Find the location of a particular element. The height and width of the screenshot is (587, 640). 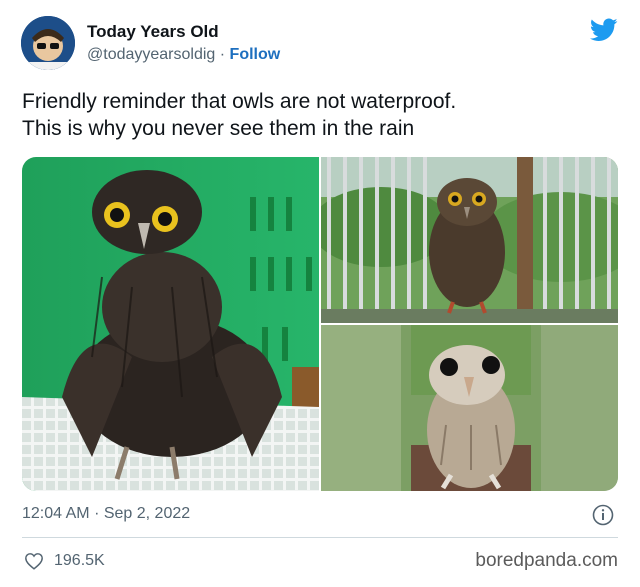

twitter-bird-icon is located at coordinates (604, 30).